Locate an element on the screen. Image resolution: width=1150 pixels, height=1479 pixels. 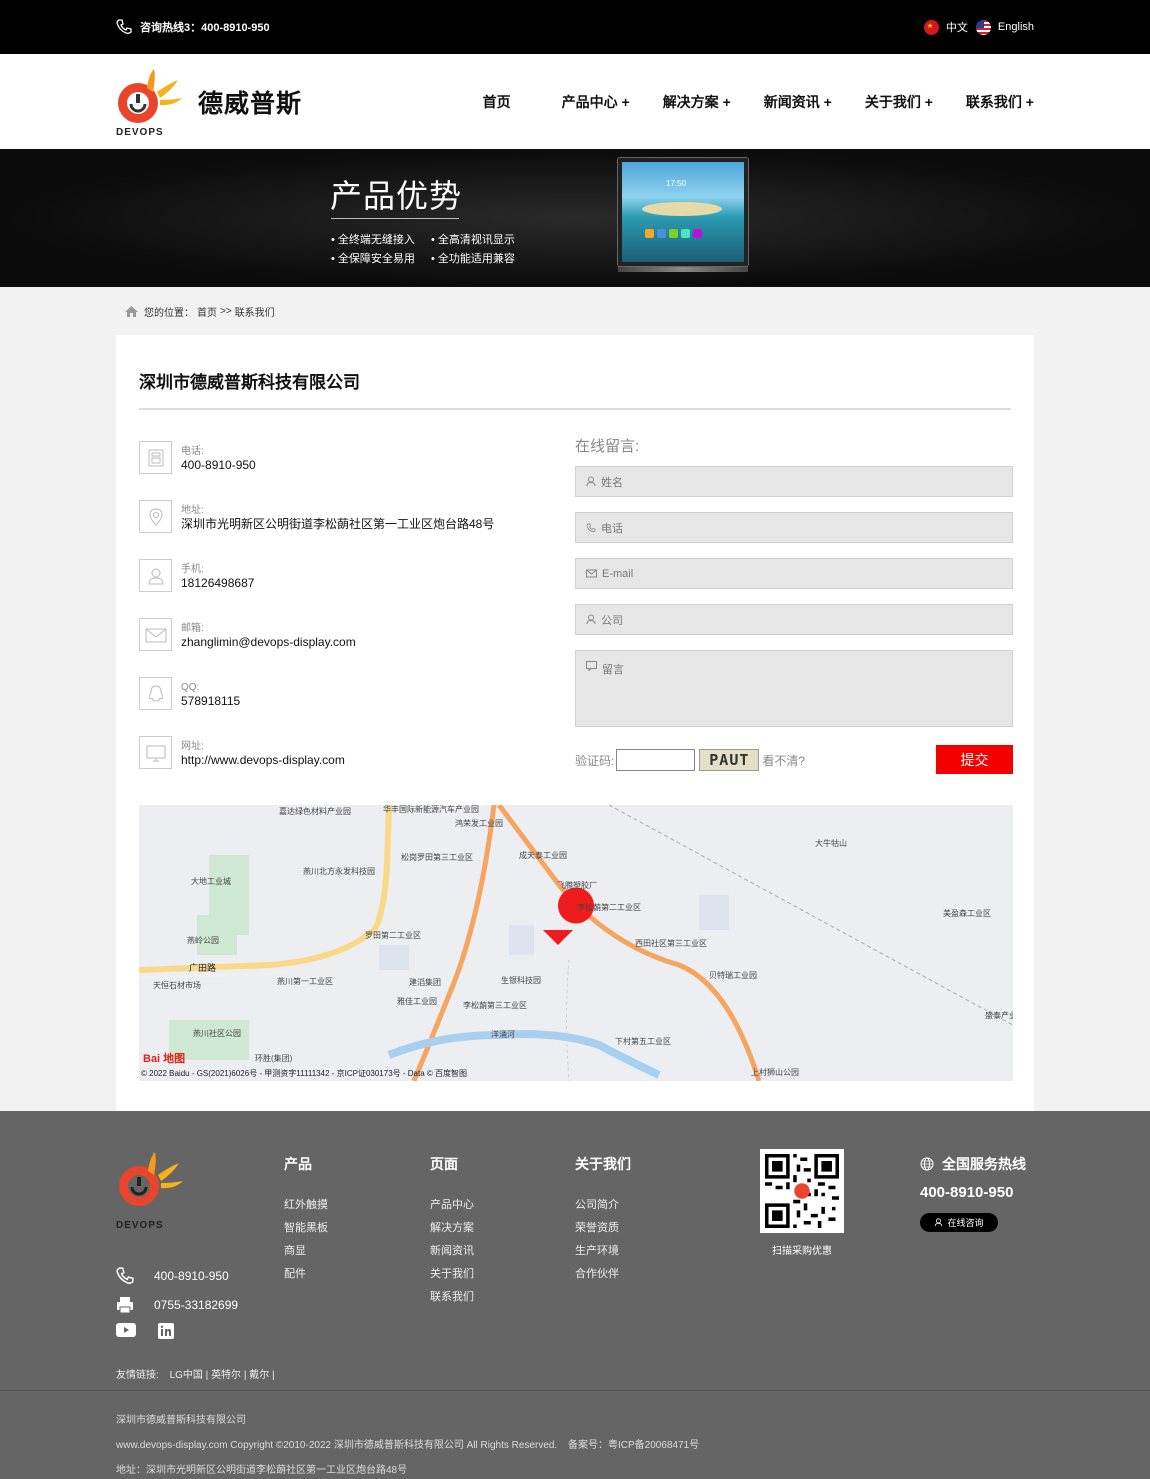
breadcrumb-home: 首页 is located at coordinates (207, 311).